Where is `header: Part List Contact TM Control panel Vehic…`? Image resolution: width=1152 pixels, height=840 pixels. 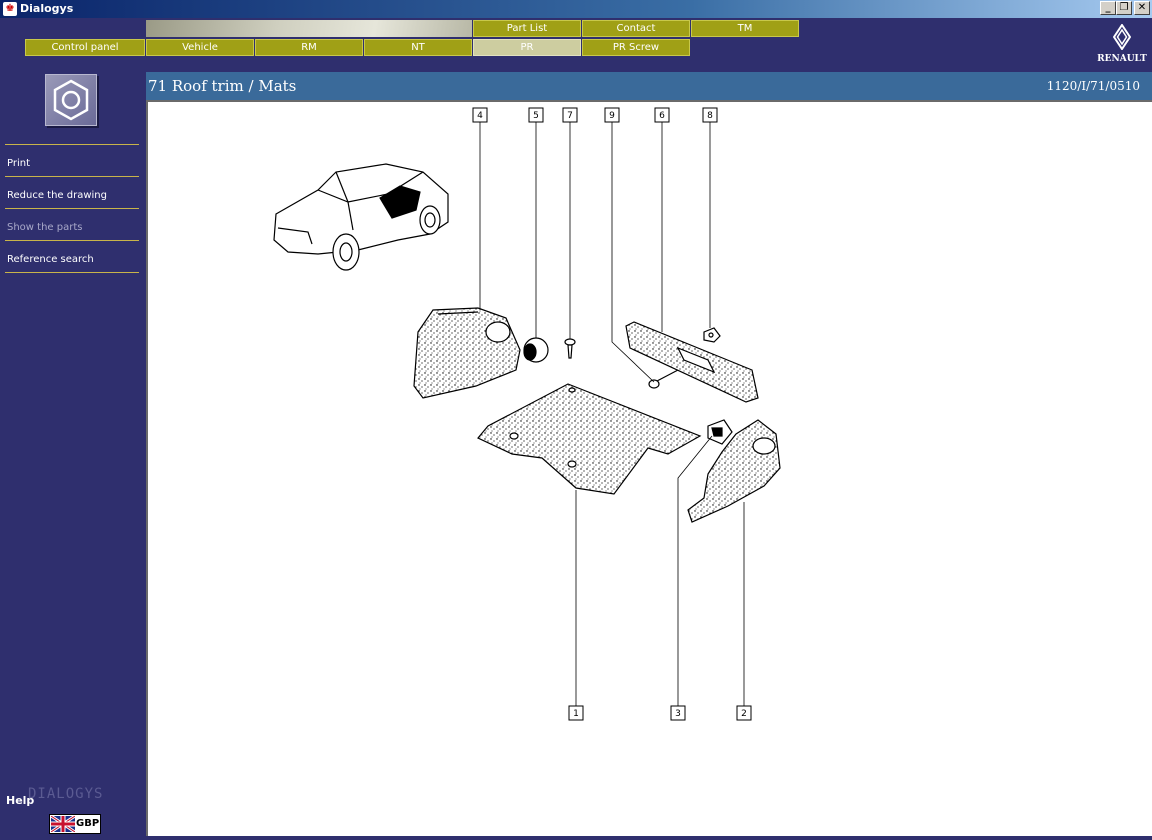 header: Part List Contact TM Control panel Vehic… is located at coordinates (576, 45).